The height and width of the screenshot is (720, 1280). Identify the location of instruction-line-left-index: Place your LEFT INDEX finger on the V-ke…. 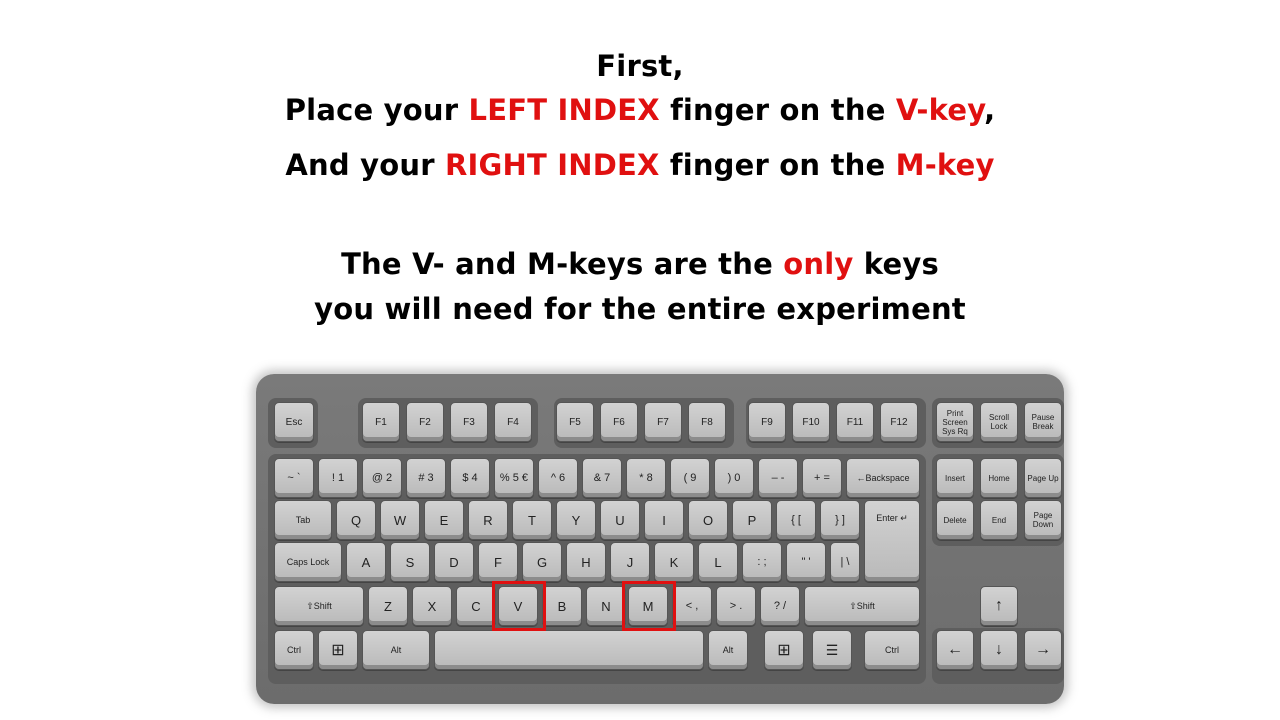
(640, 110).